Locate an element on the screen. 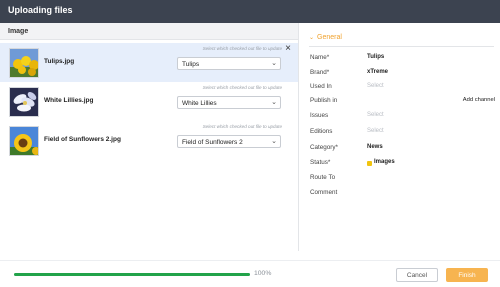 The height and width of the screenshot is (287, 500). add-channel-link: Add channel is located at coordinates (479, 100).